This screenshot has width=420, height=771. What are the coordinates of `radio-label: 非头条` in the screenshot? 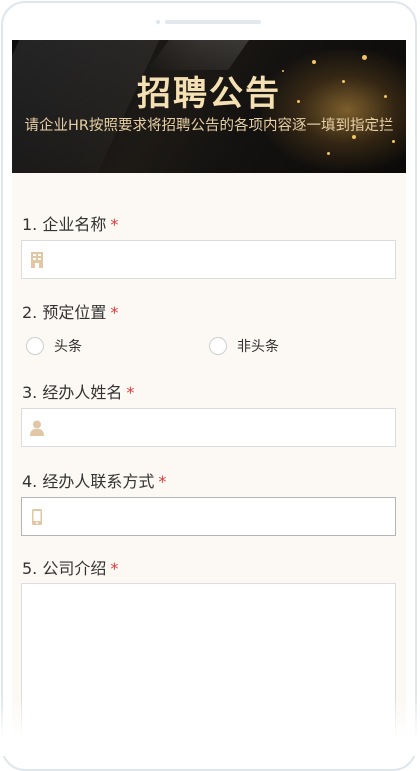 It's located at (258, 347).